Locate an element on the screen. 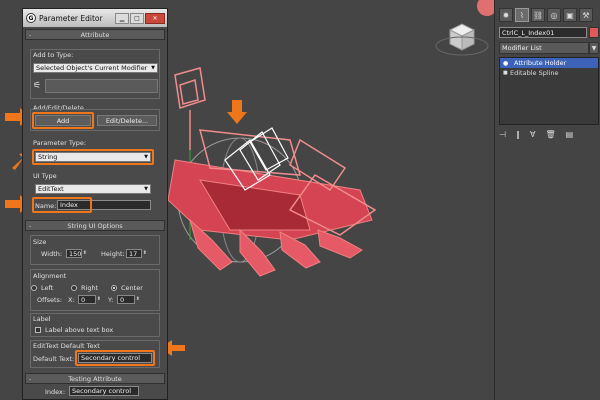 The image size is (600, 400). modifier-stack: ● Attribute Holder ■ Editable Spline is located at coordinates (549, 91).